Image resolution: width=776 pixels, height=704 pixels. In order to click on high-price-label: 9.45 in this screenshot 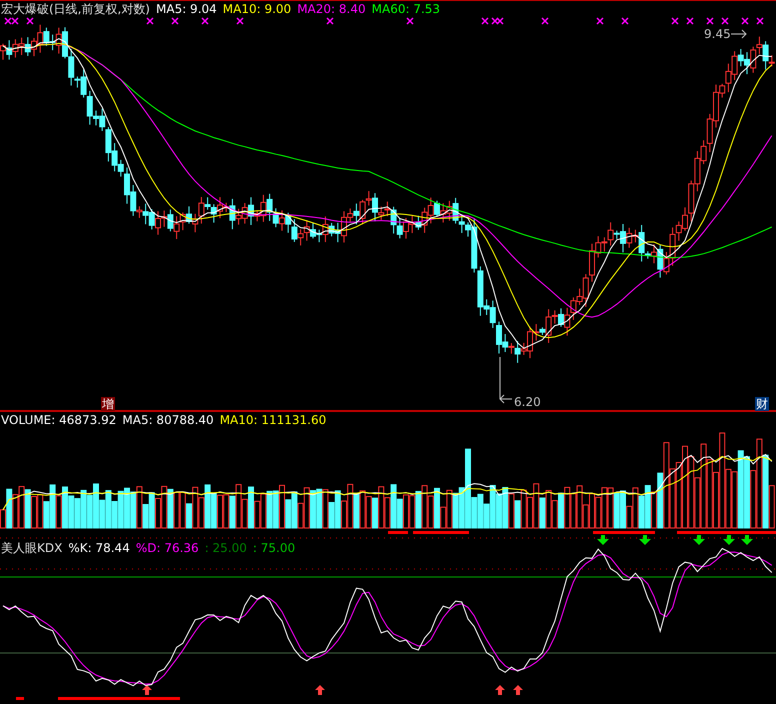, I will do `click(717, 34)`.